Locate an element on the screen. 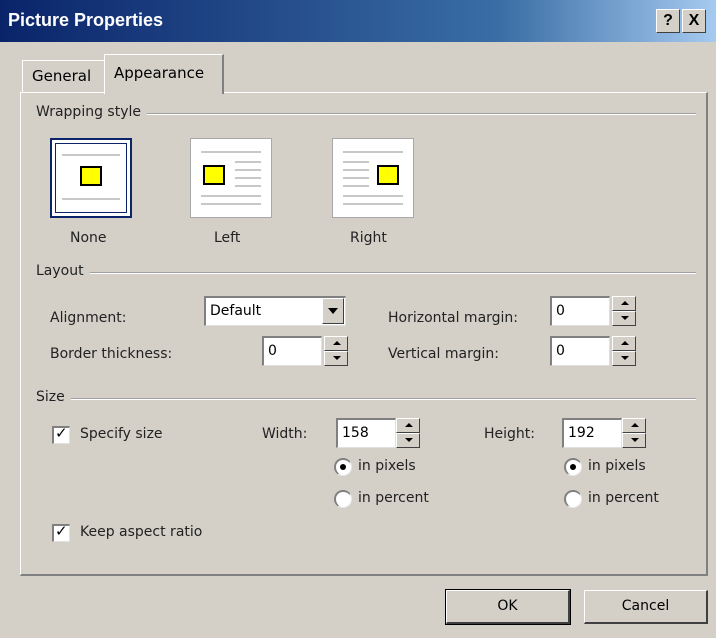  width-pixels-label: in pixels is located at coordinates (387, 466).